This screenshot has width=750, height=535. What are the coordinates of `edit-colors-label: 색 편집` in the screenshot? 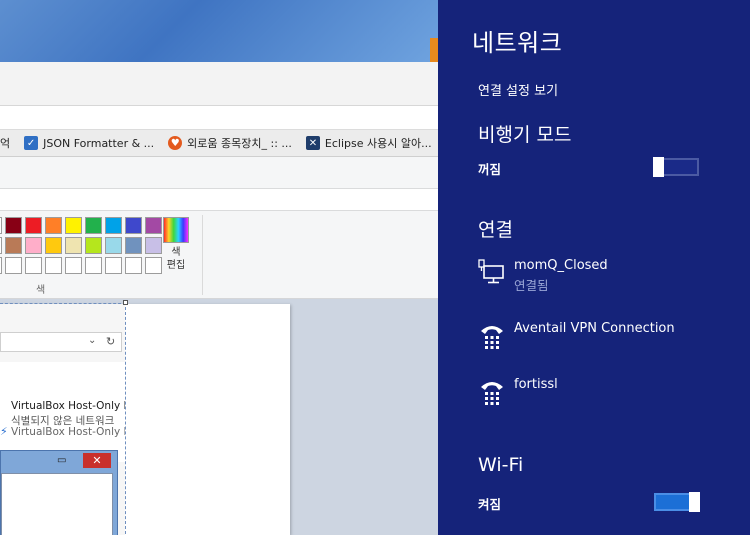 It's located at (176, 259).